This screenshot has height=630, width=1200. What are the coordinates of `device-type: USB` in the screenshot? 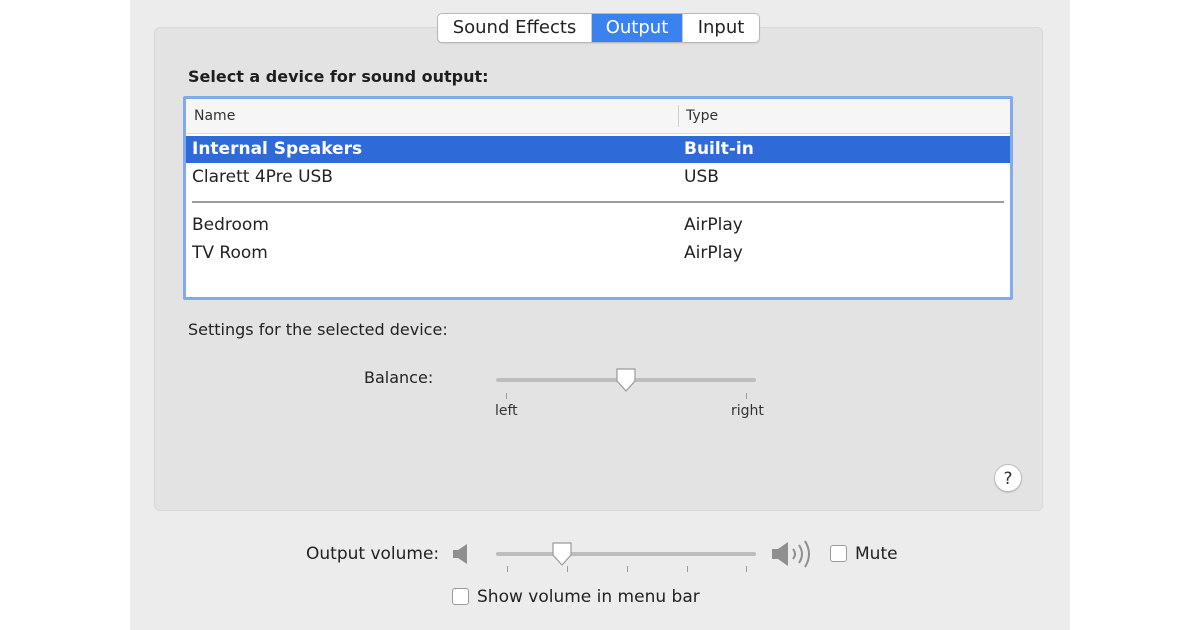 It's located at (701, 177).